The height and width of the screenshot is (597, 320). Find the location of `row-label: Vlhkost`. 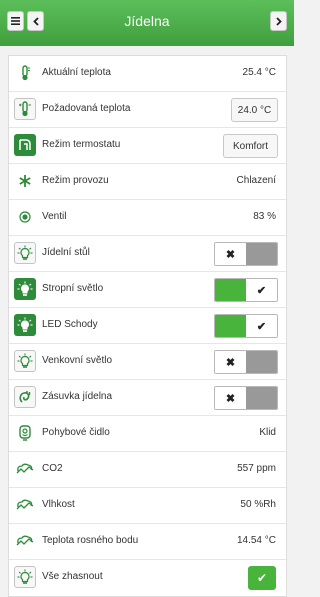

row-label: Vlhkost is located at coordinates (58, 504).